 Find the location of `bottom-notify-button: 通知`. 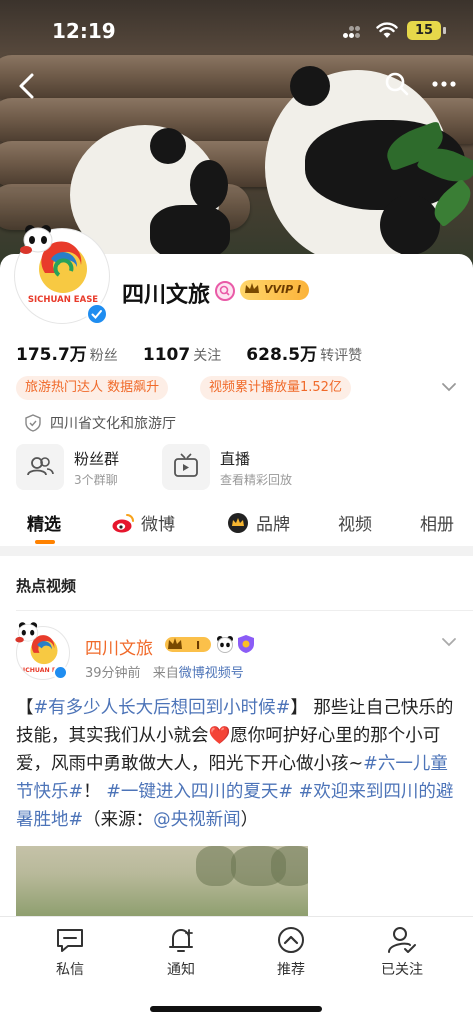

bottom-notify-button: 通知 is located at coordinates (181, 952).